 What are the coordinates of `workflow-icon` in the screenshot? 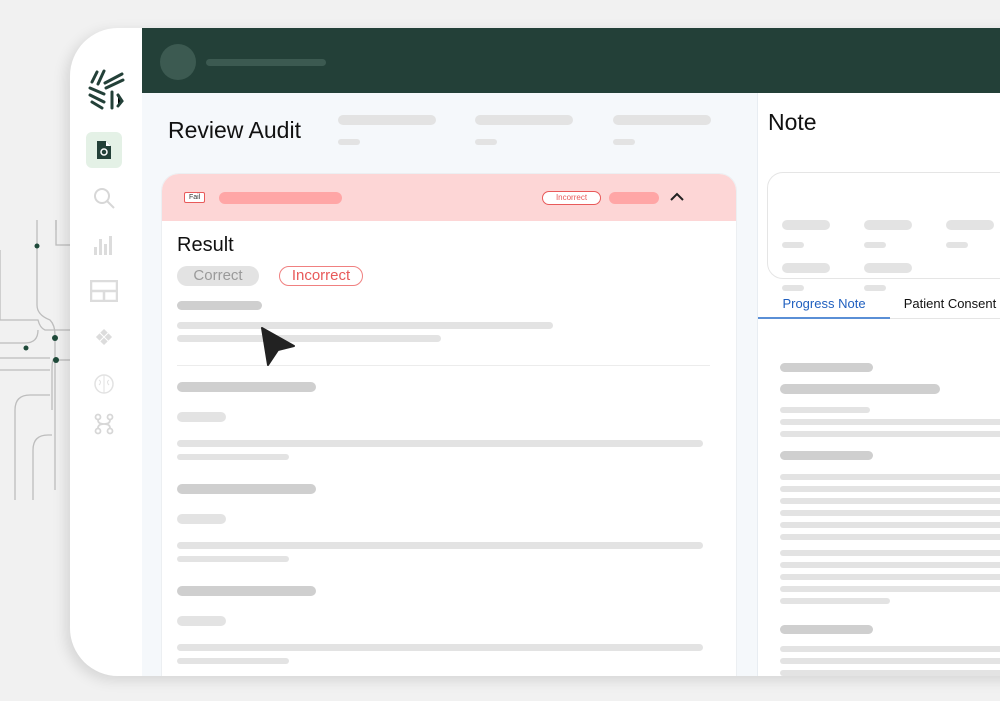 It's located at (104, 424).